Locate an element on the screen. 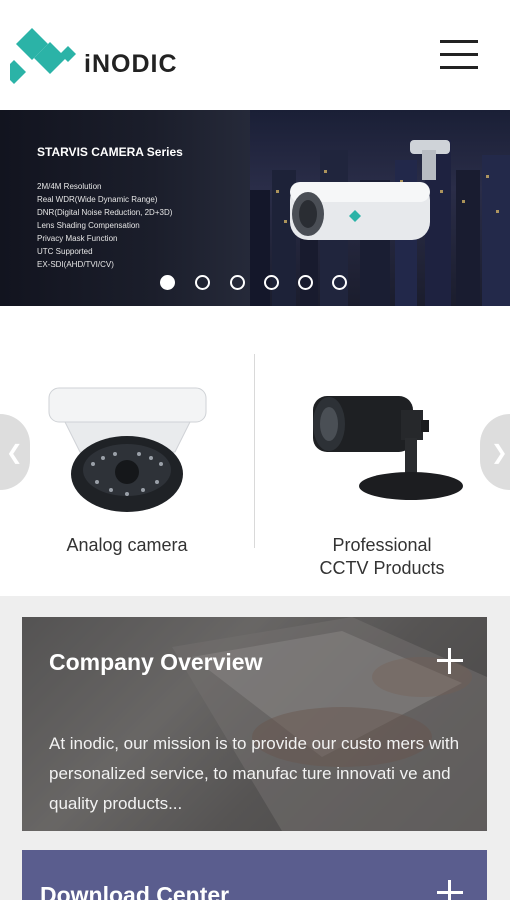 The height and width of the screenshot is (900, 510). banner-feature: 2M/4M Resolution is located at coordinates (69, 186).